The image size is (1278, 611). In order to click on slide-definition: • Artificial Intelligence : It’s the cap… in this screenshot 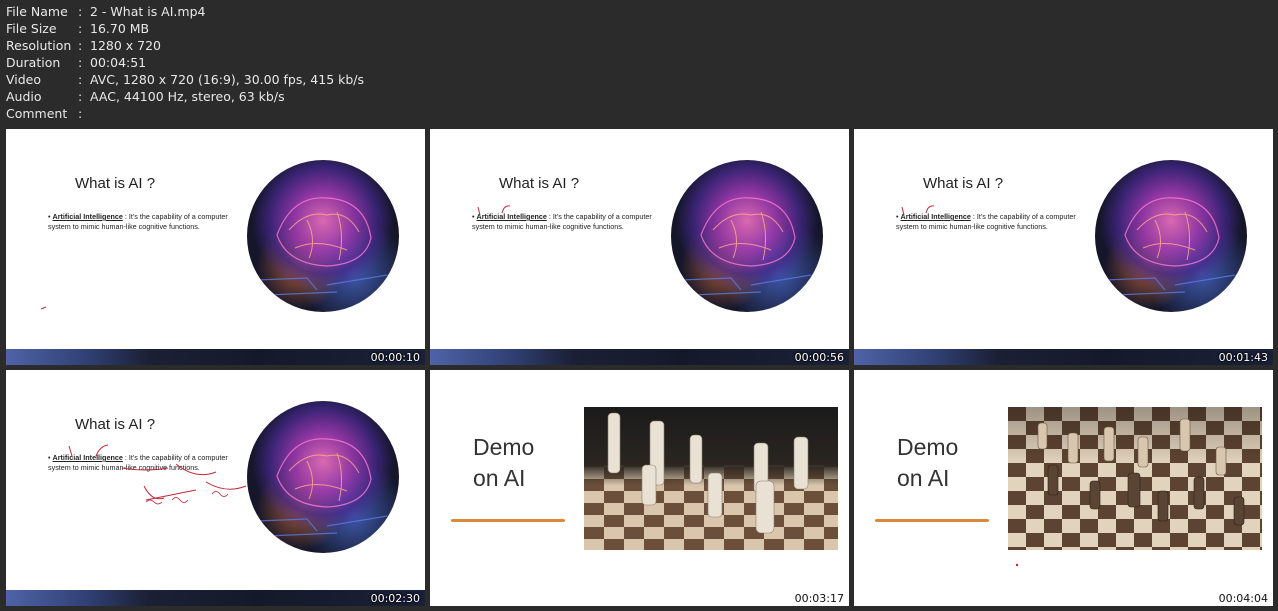, I will do `click(138, 221)`.